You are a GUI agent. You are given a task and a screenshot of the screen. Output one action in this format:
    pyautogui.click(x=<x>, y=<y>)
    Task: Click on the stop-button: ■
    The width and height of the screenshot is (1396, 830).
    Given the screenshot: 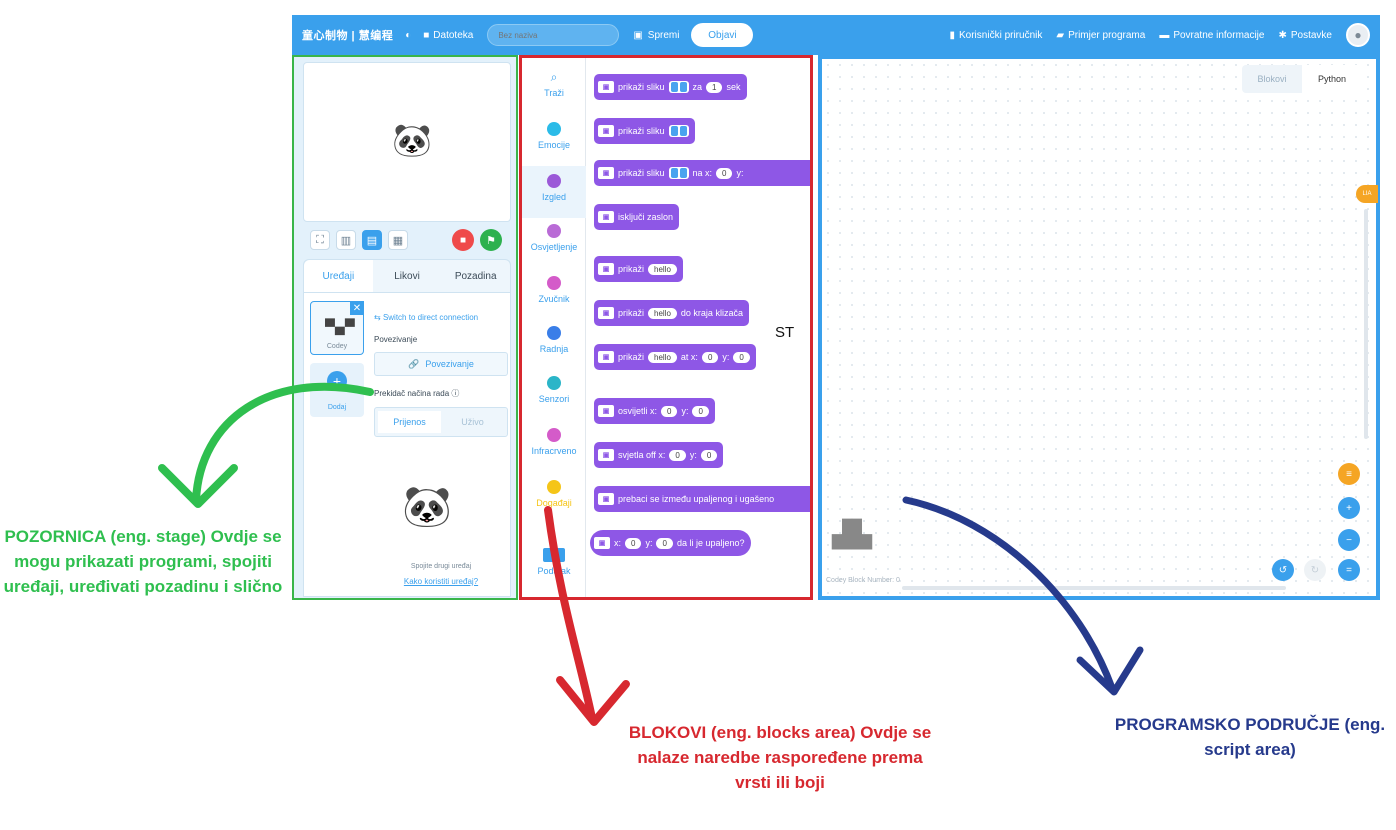 What is the action you would take?
    pyautogui.click(x=463, y=240)
    